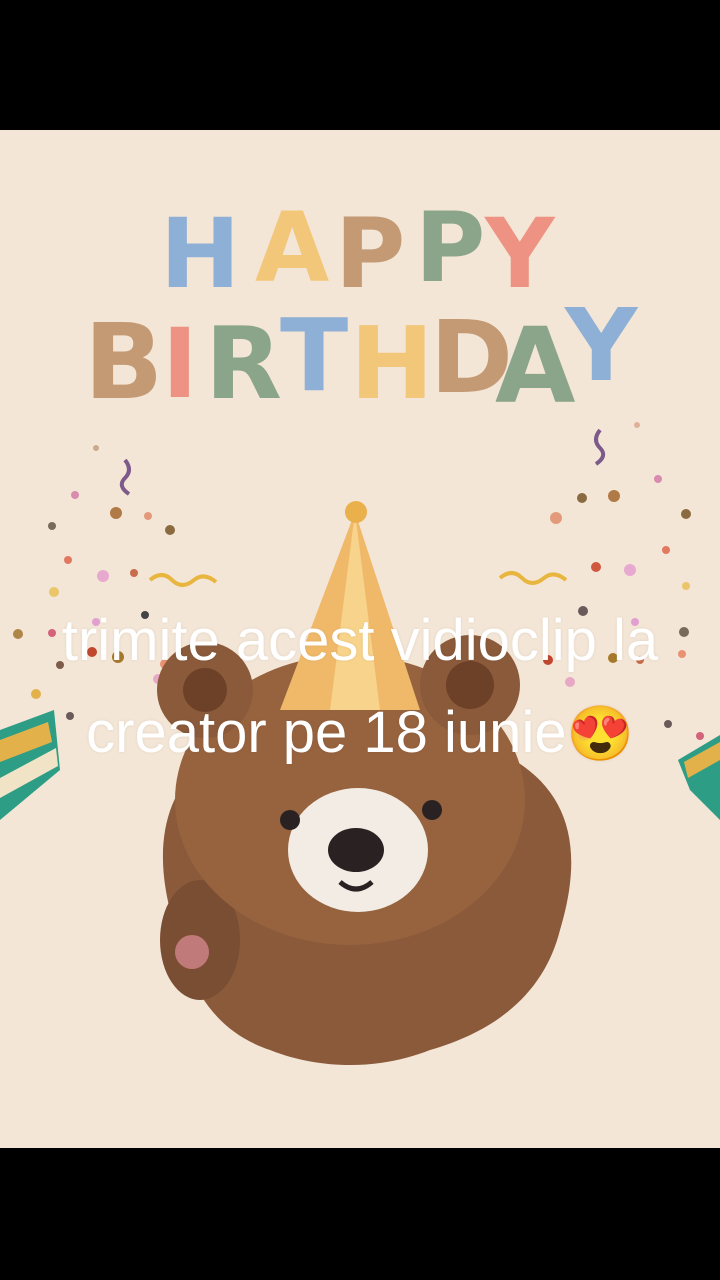  Describe the element at coordinates (124, 362) in the screenshot. I see `heading-letter: B` at that location.